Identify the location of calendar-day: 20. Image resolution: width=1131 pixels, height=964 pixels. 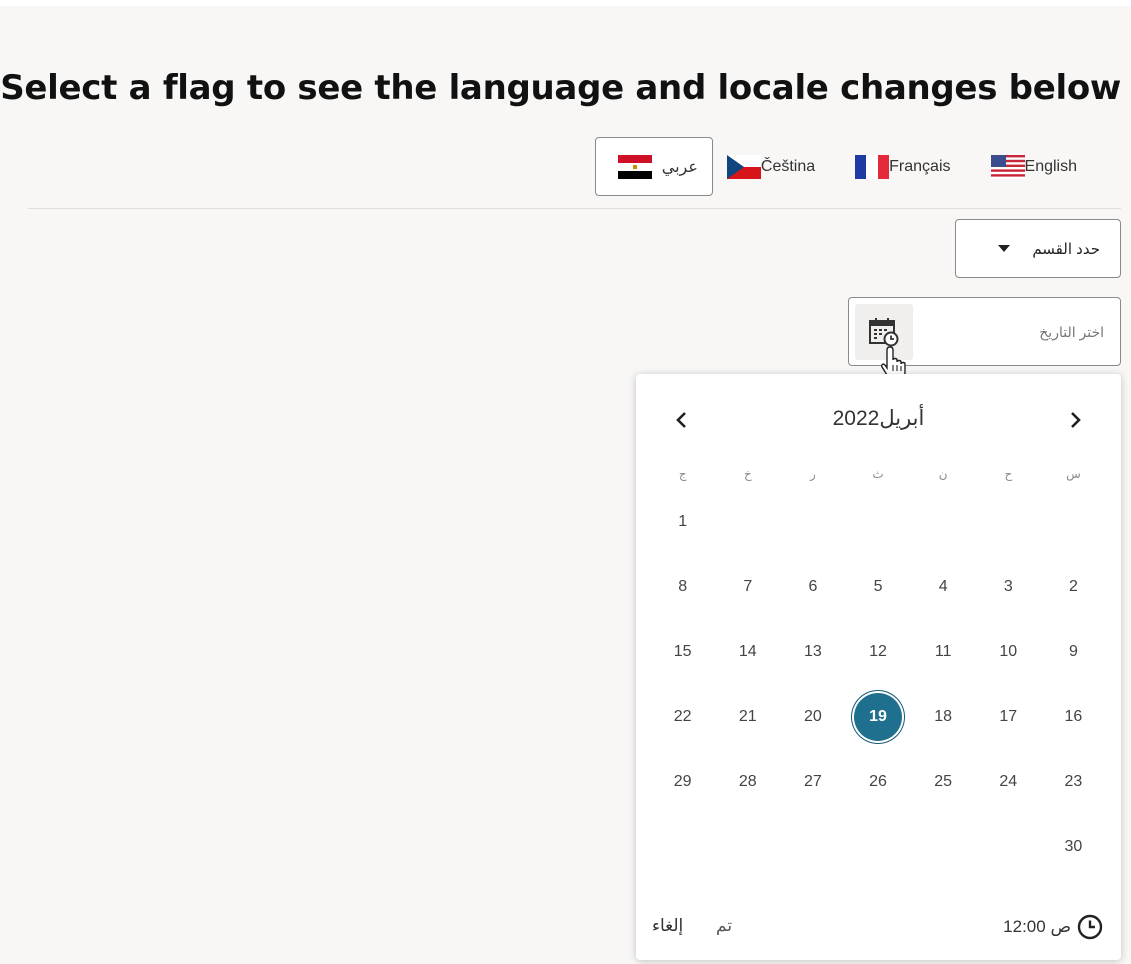
(812, 716).